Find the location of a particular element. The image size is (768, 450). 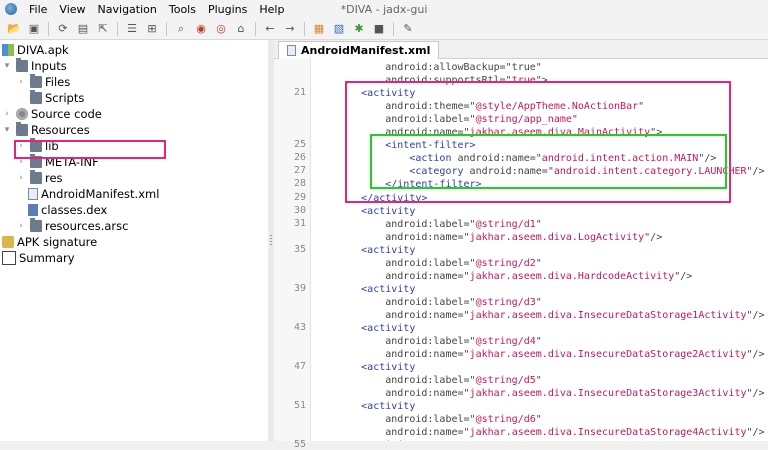

summary-icon is located at coordinates (9, 258).